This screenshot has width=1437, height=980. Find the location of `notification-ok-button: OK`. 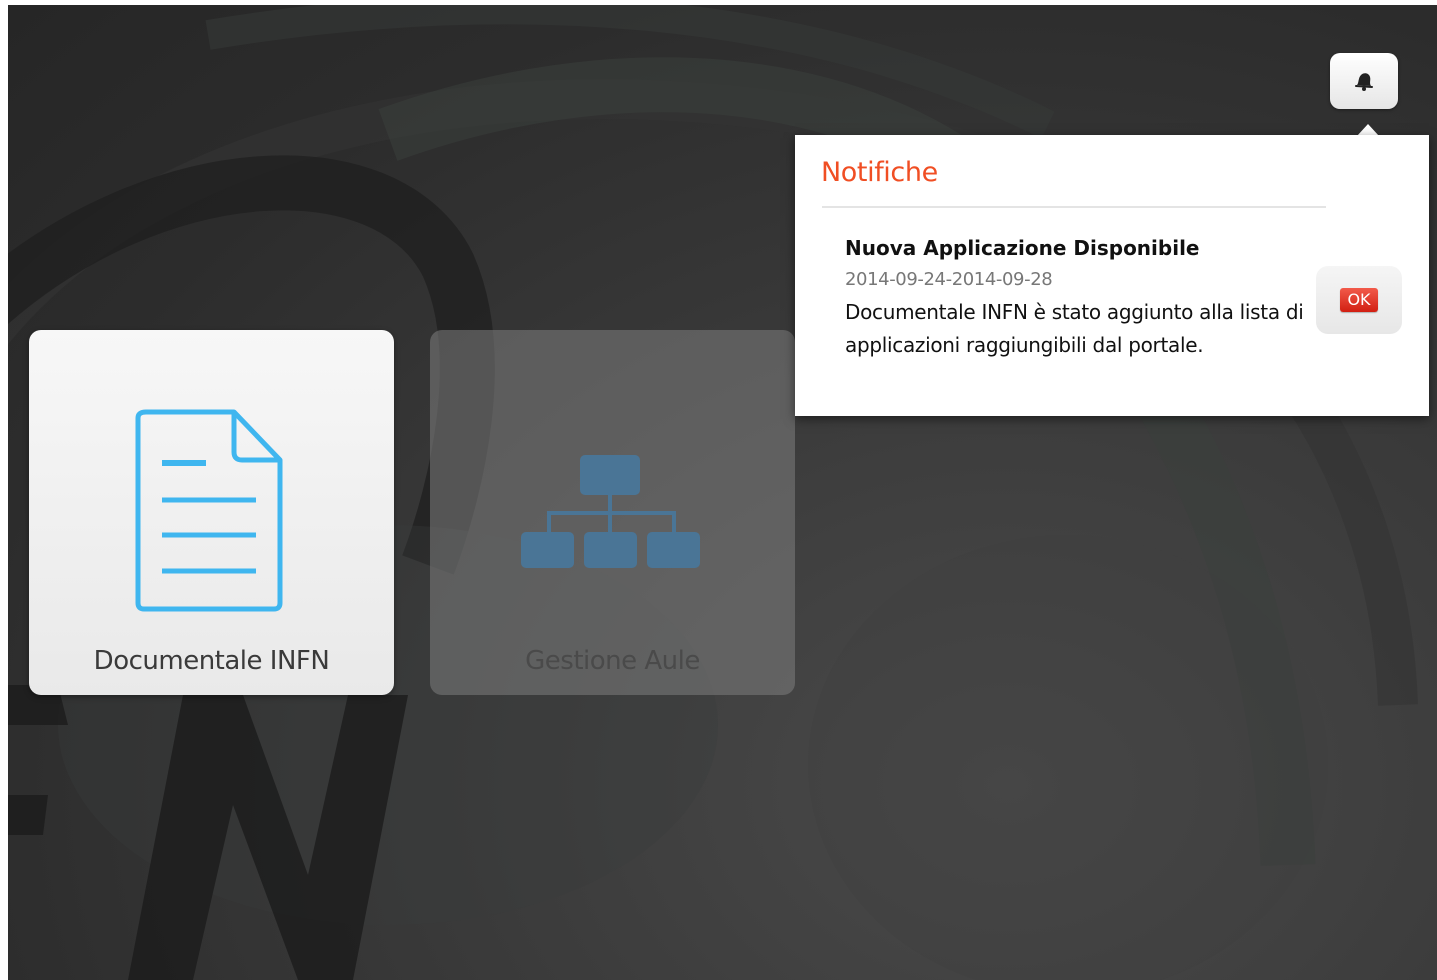

notification-ok-button: OK is located at coordinates (1359, 300).